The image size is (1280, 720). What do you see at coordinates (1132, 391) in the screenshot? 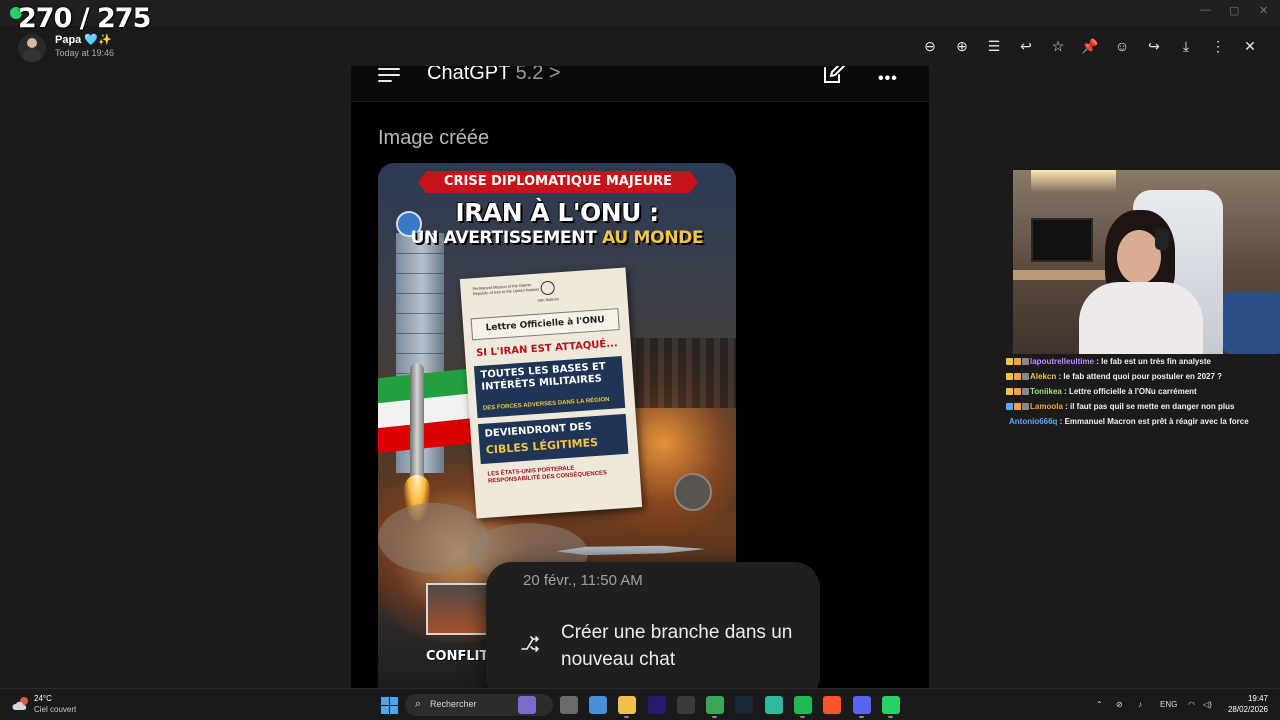
I see `chat-text: Lettre officielle à l'ONu carrément` at bounding box center [1132, 391].